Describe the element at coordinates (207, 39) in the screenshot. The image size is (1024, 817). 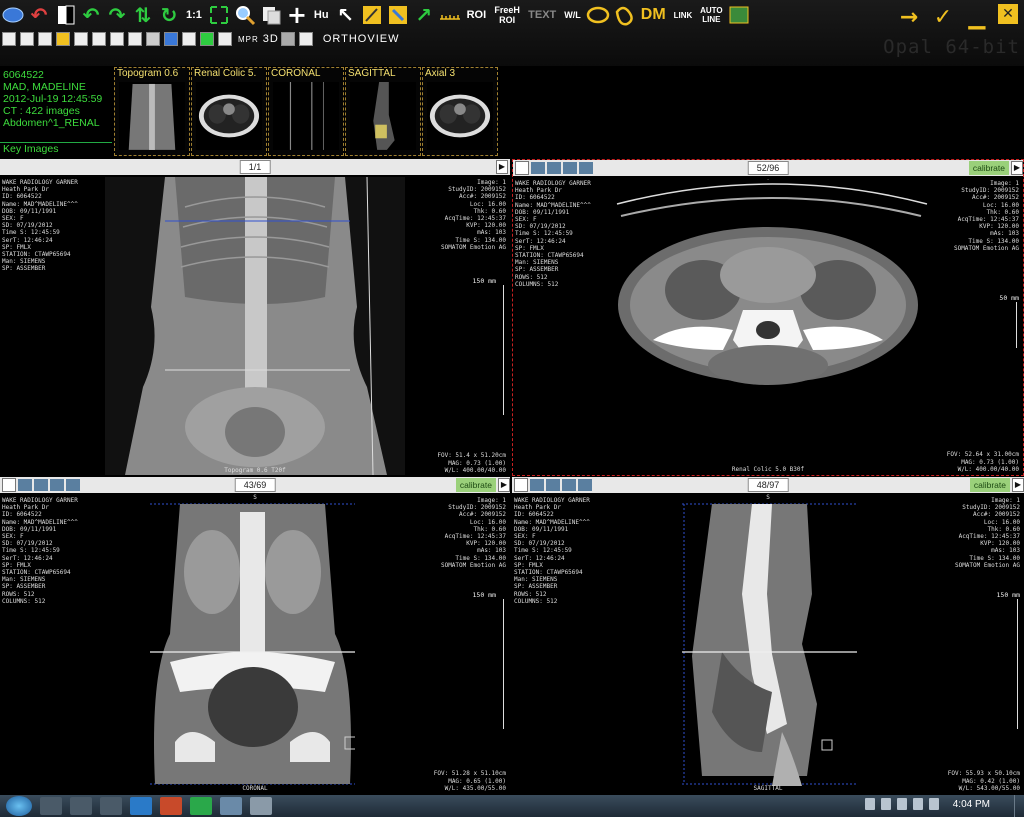
I see `sync-icon` at that location.